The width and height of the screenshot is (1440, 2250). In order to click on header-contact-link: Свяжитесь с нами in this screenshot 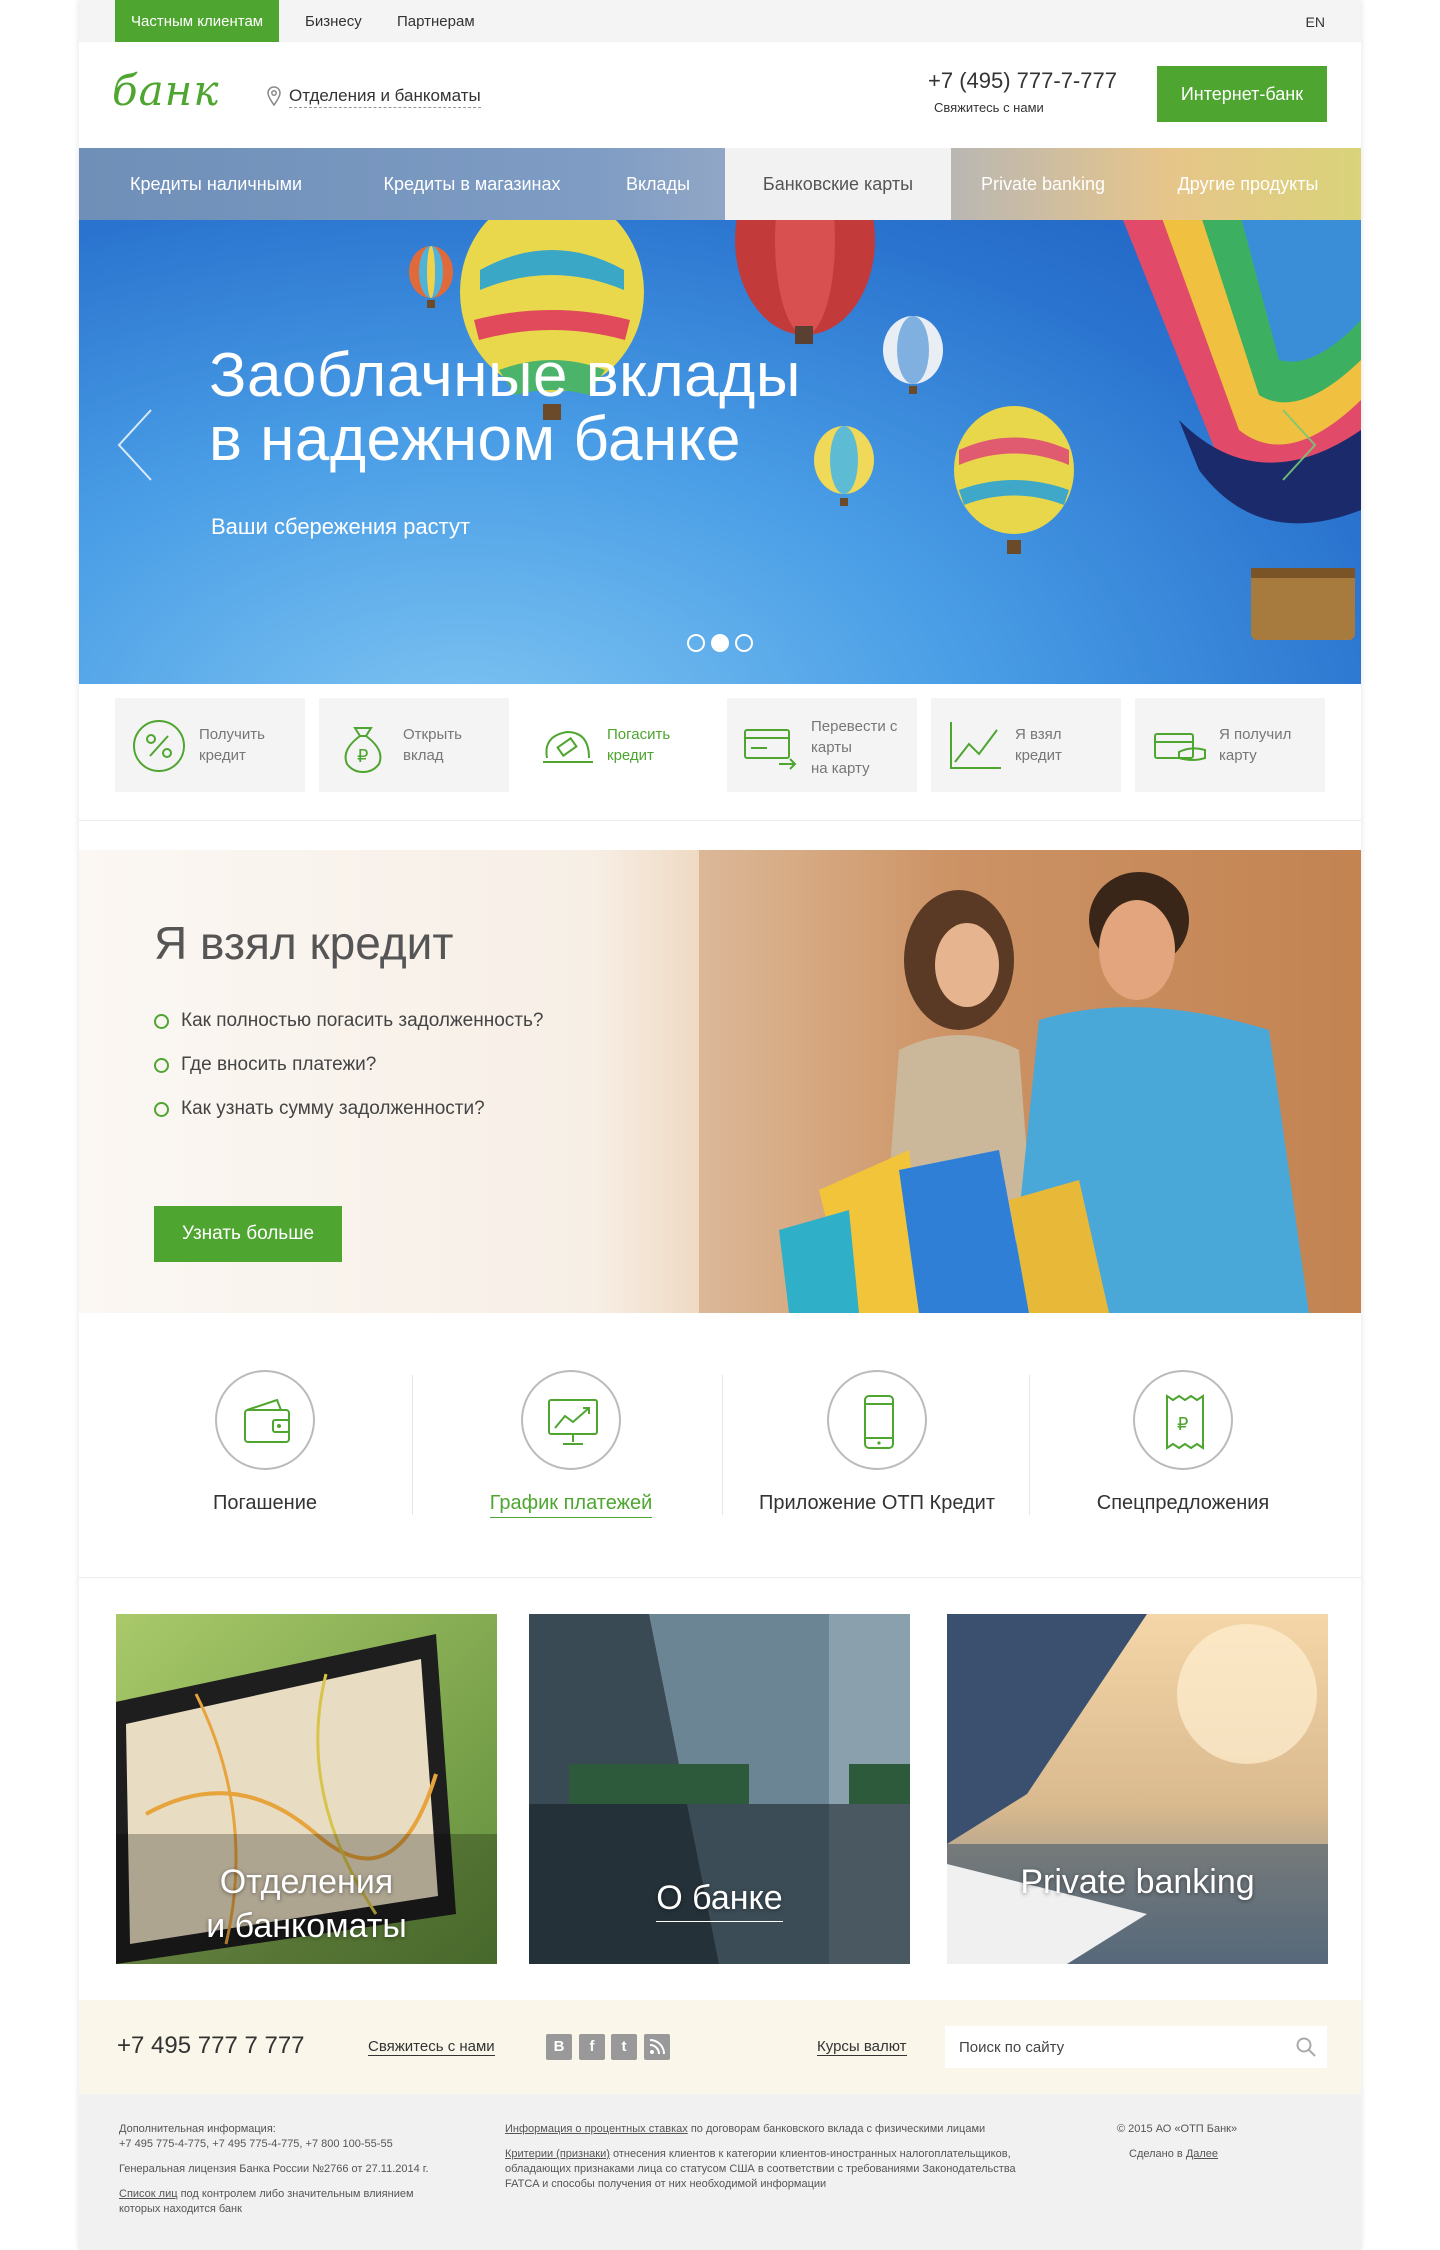, I will do `click(989, 107)`.